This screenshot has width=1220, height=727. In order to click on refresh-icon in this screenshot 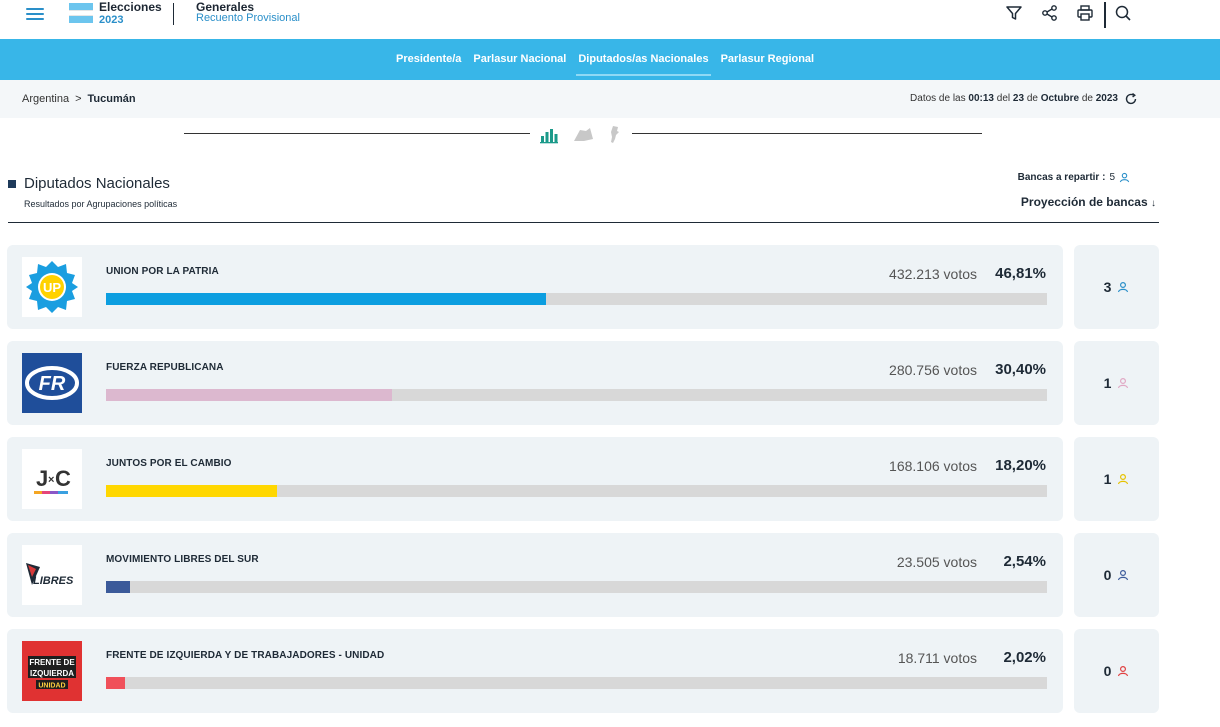, I will do `click(1131, 99)`.